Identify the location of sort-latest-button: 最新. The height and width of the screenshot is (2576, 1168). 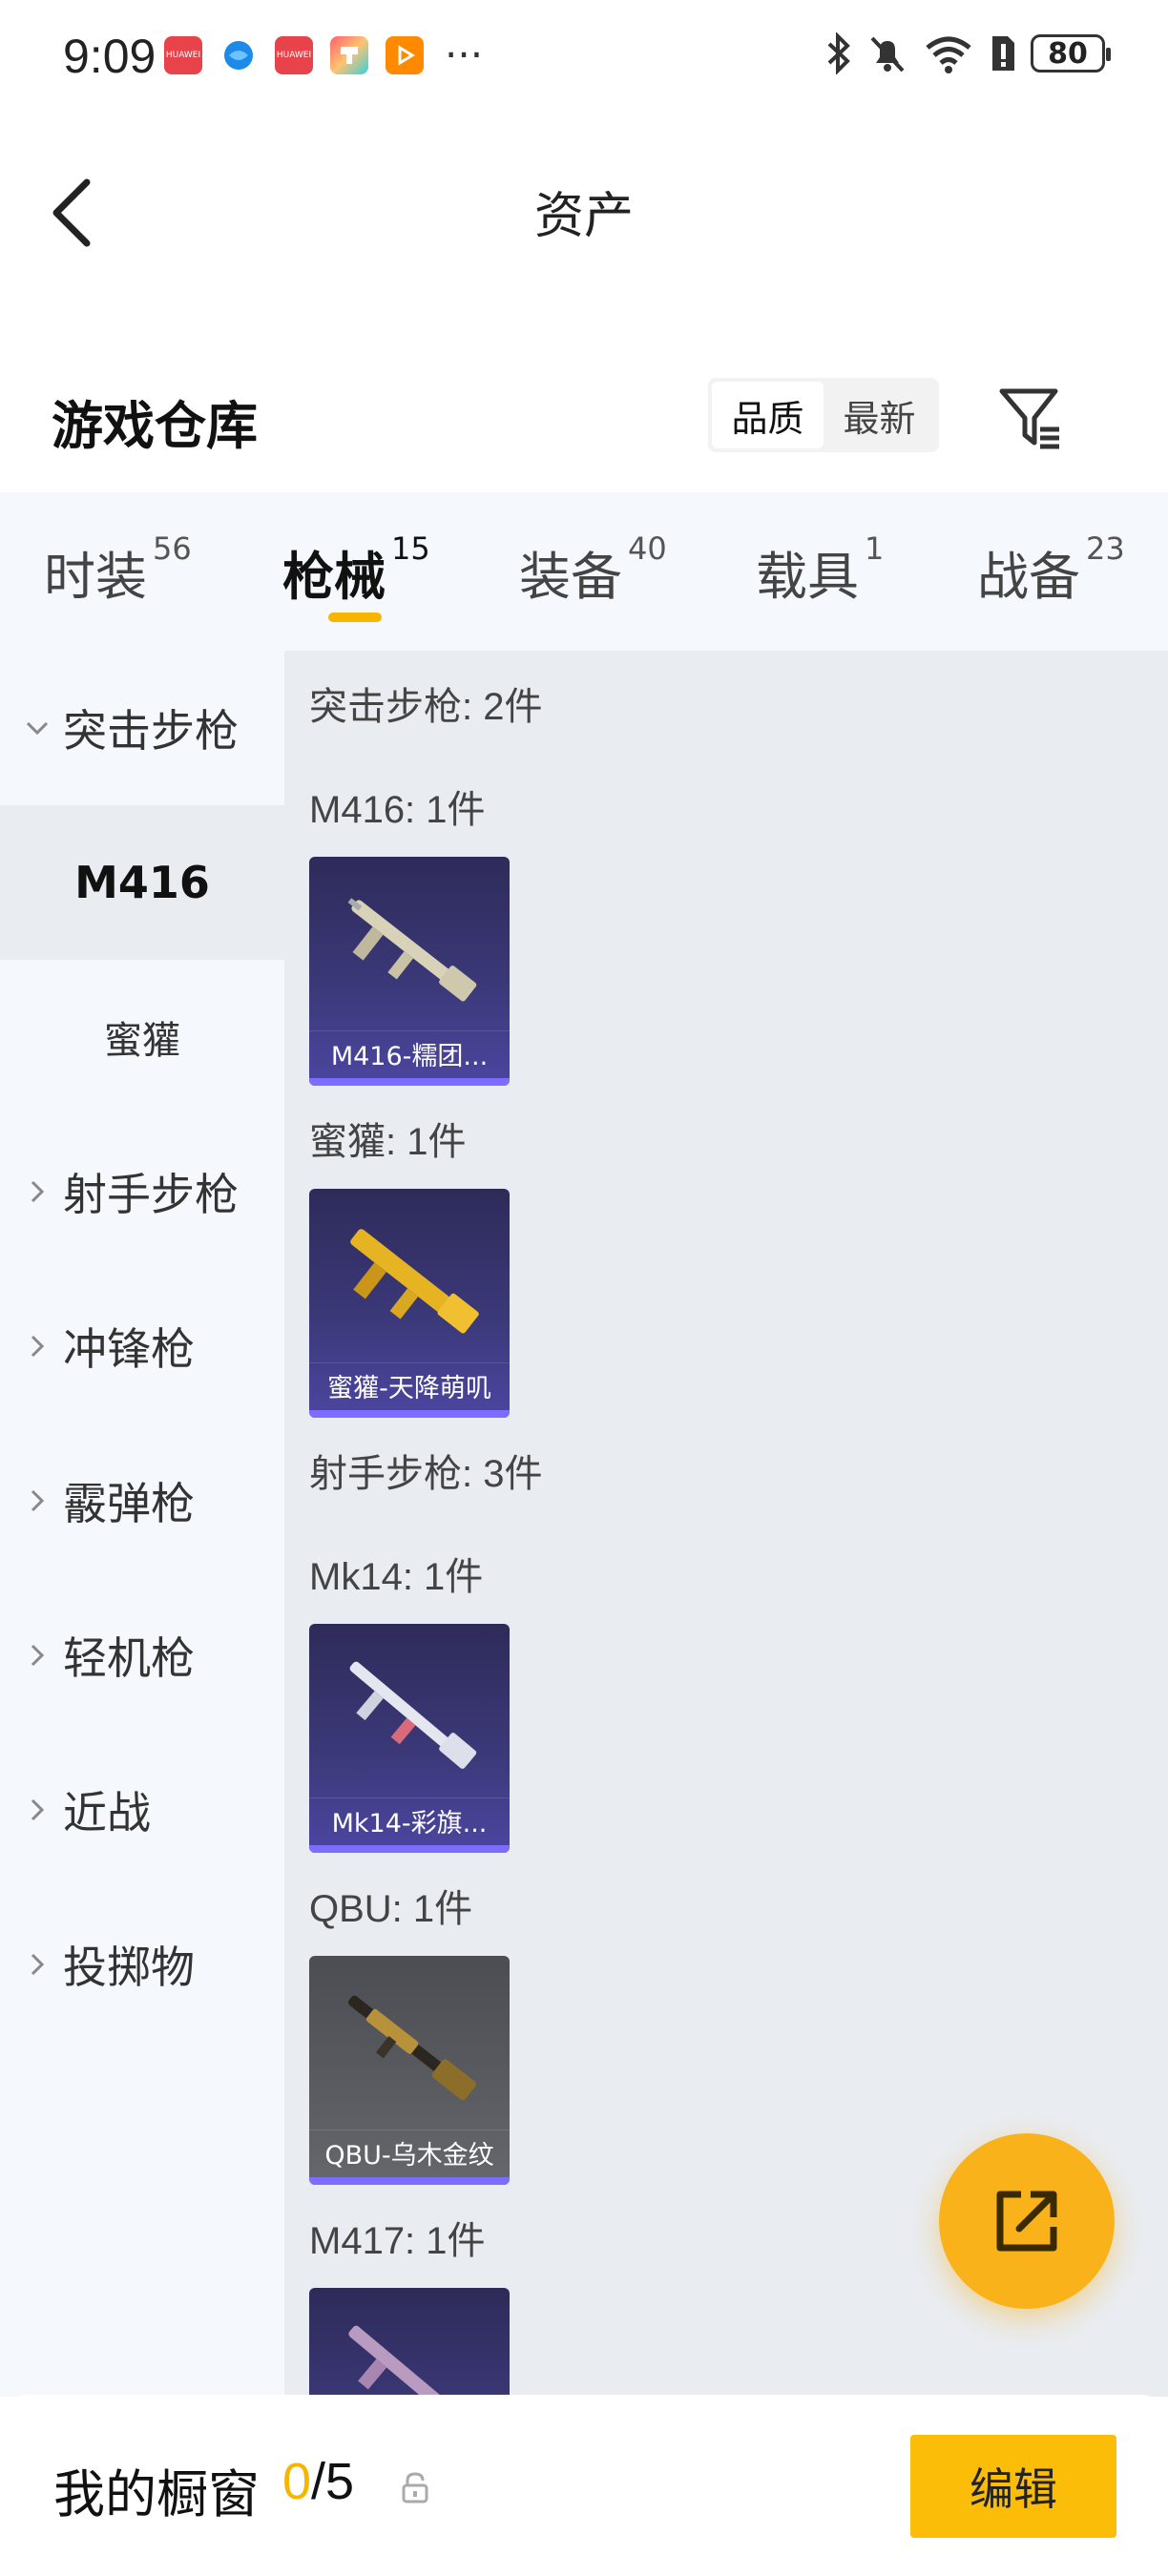
(879, 415).